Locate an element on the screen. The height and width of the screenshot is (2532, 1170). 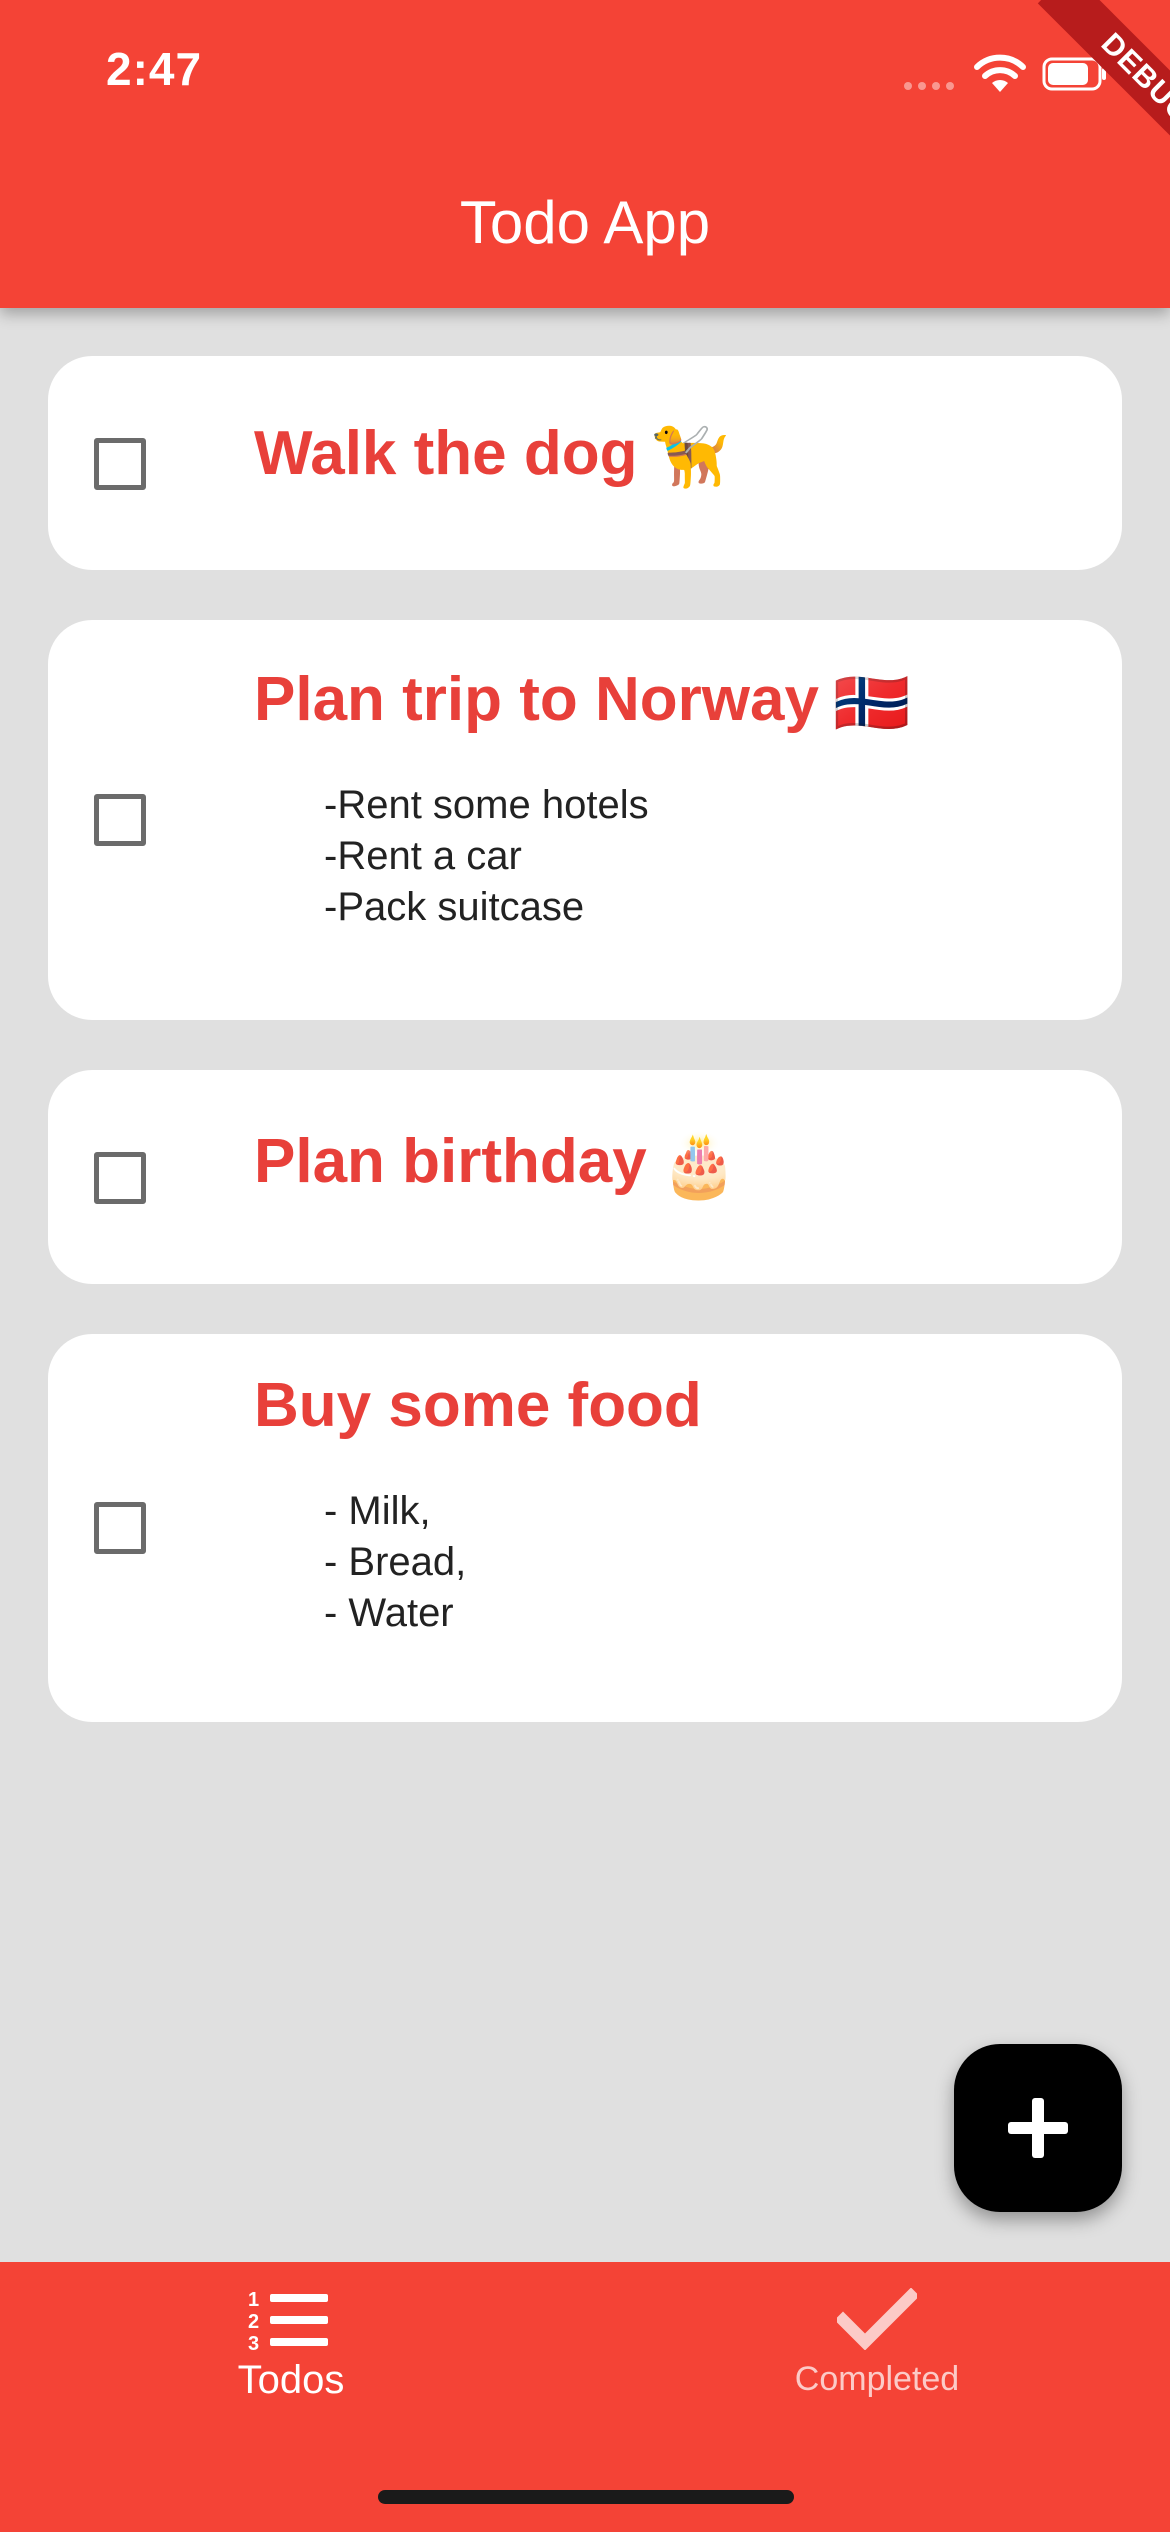
todo-title: Walk the dog 🦮 is located at coordinates (491, 456).